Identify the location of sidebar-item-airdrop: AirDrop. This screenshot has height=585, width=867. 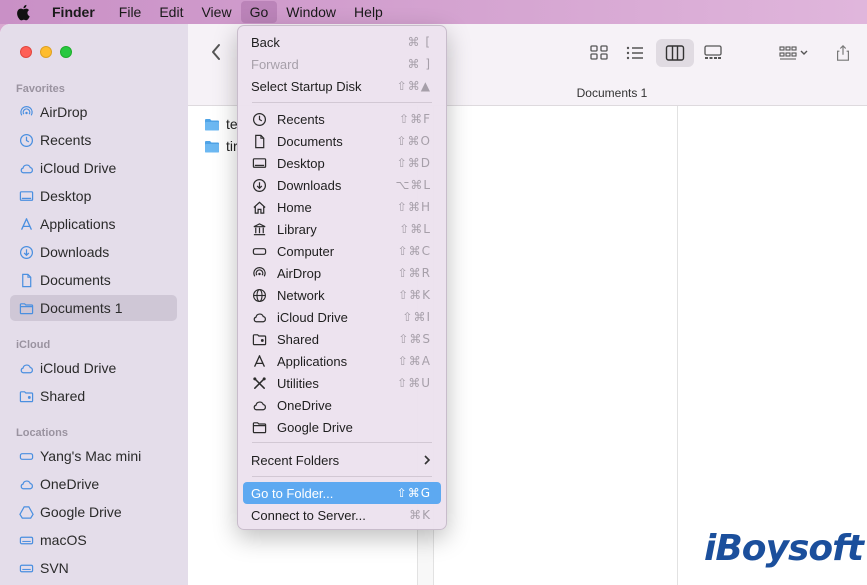
(93, 112).